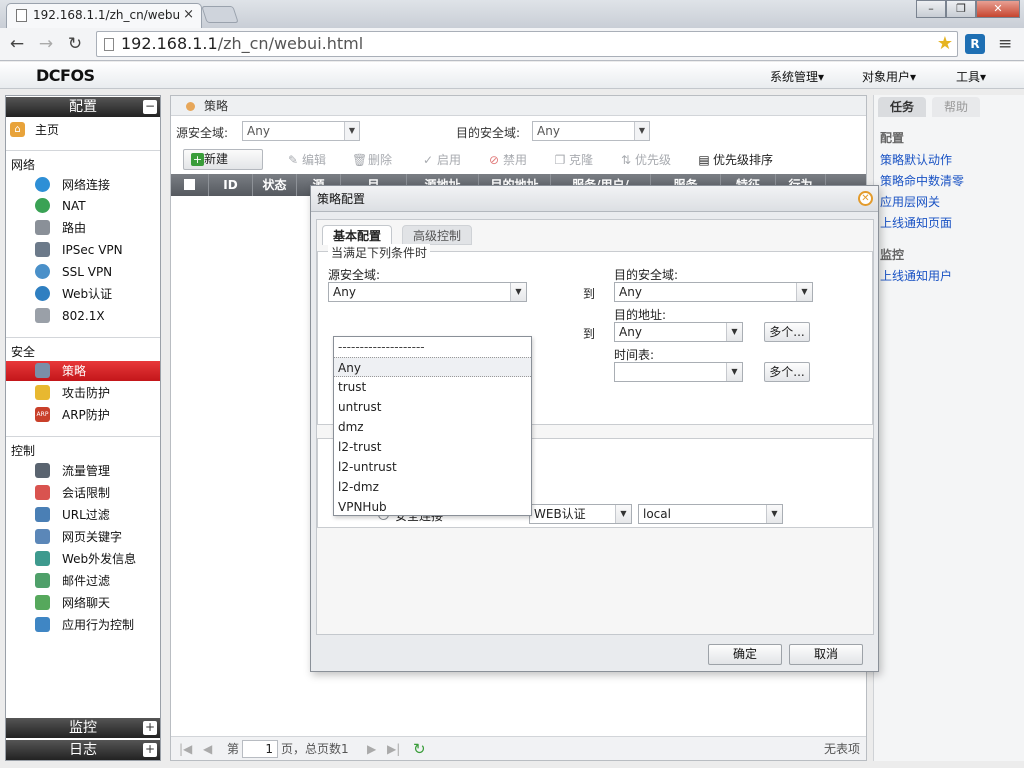  What do you see at coordinates (306, 160) in the screenshot?
I see `edit-button: ✎ 编辑` at bounding box center [306, 160].